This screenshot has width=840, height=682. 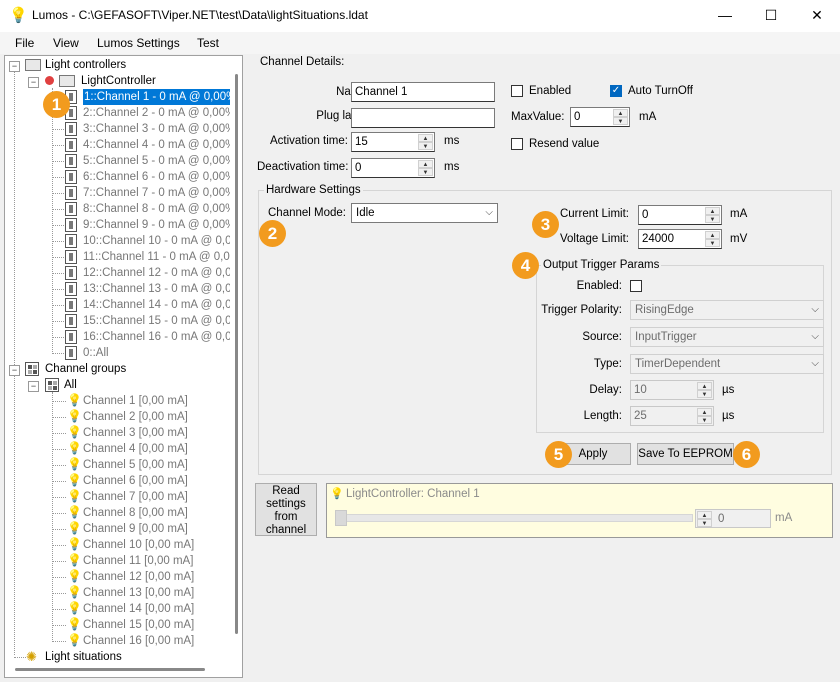 I want to click on tree-node-group-channel: Channel 14 [0,00 mA], so click(x=138, y=609).